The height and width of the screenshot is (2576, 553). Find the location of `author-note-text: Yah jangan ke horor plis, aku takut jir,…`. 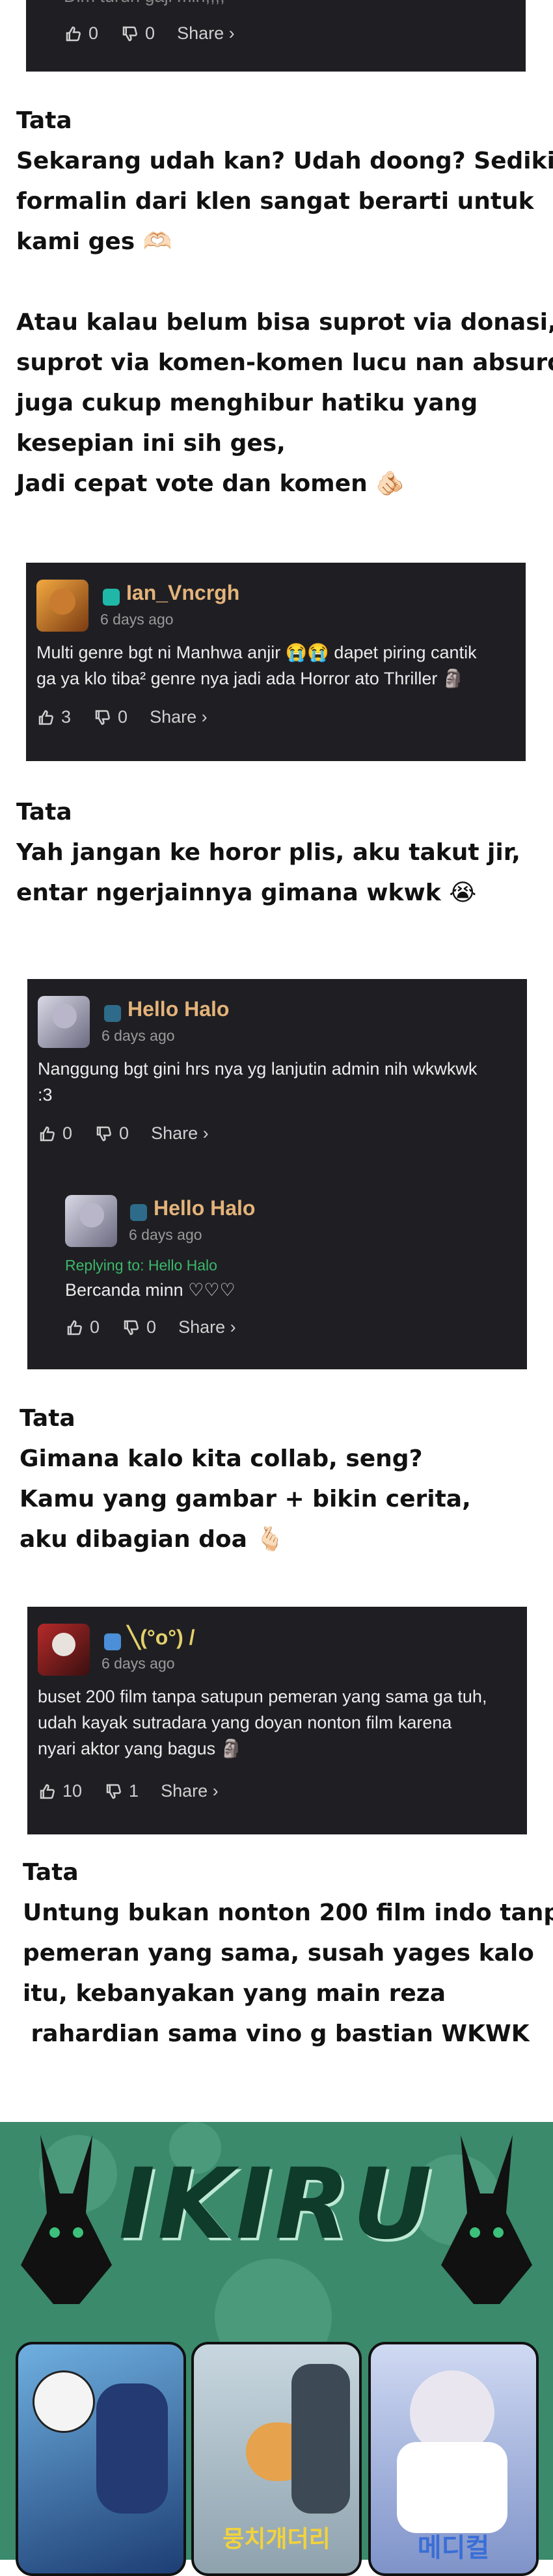

author-note-text: Yah jangan ke horor plis, aku takut jir,… is located at coordinates (268, 872).